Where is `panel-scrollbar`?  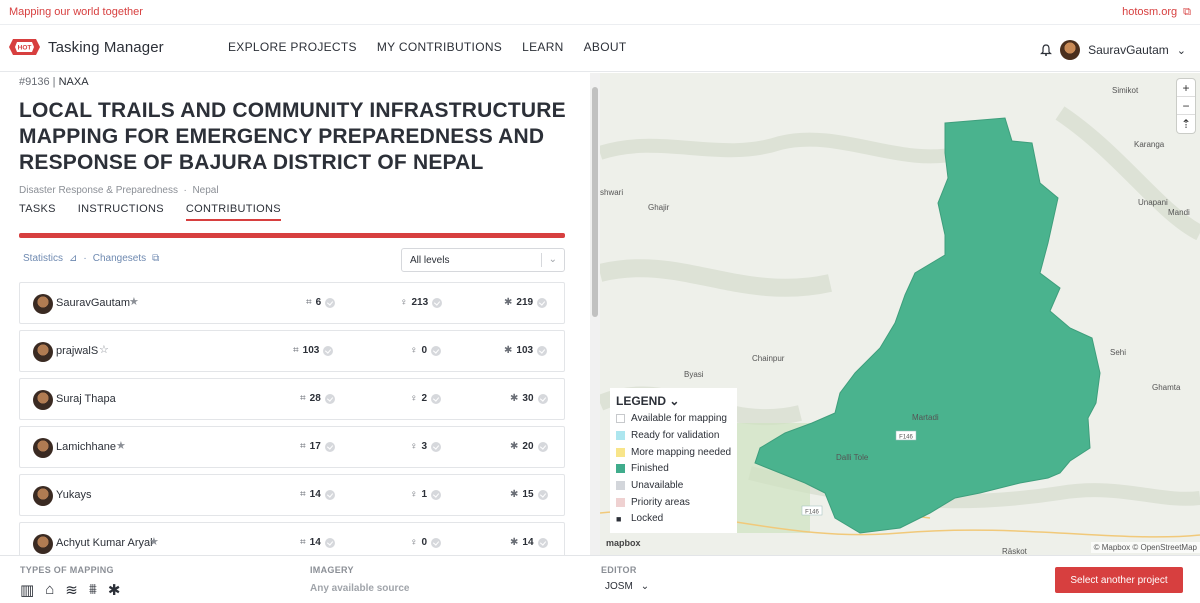 panel-scrollbar is located at coordinates (595, 314).